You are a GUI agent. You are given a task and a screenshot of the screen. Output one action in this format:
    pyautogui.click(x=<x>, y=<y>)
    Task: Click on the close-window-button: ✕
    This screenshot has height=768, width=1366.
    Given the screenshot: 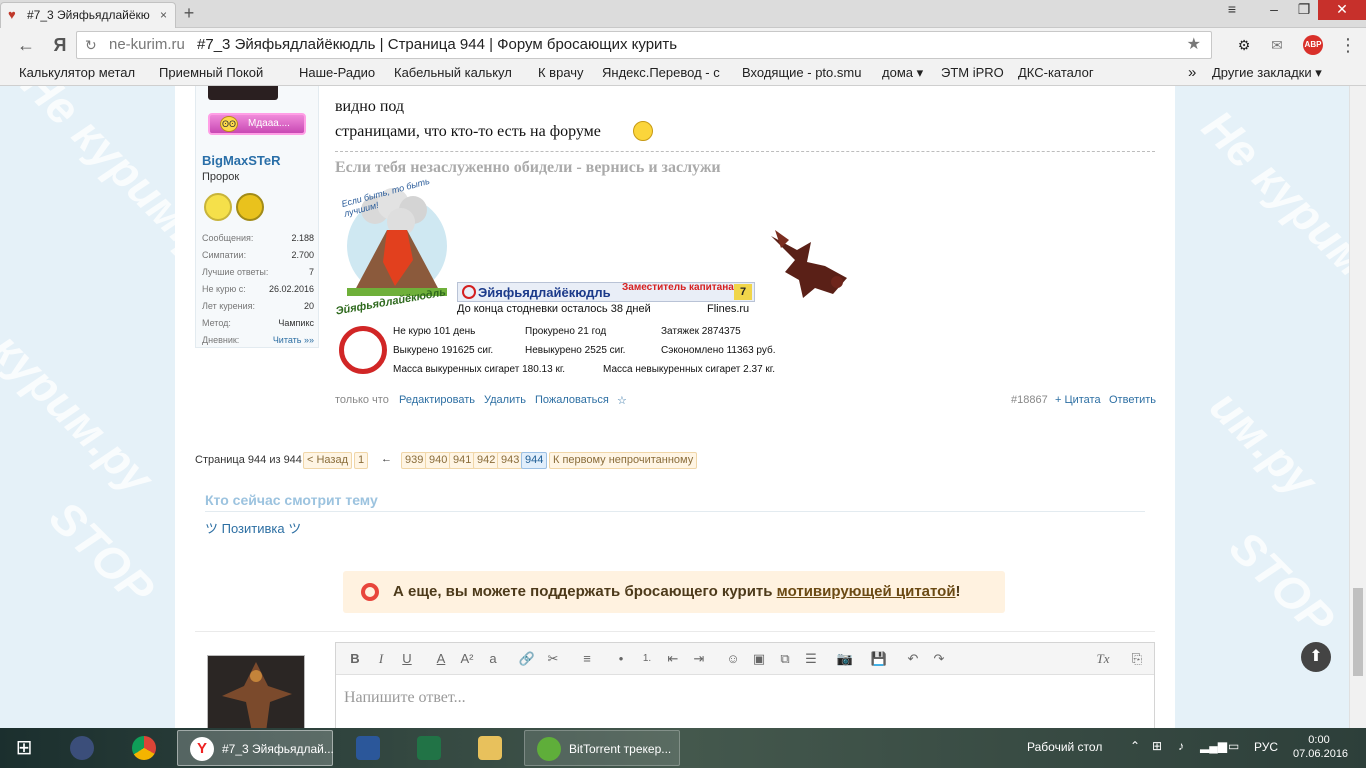 What is the action you would take?
    pyautogui.click(x=1342, y=10)
    